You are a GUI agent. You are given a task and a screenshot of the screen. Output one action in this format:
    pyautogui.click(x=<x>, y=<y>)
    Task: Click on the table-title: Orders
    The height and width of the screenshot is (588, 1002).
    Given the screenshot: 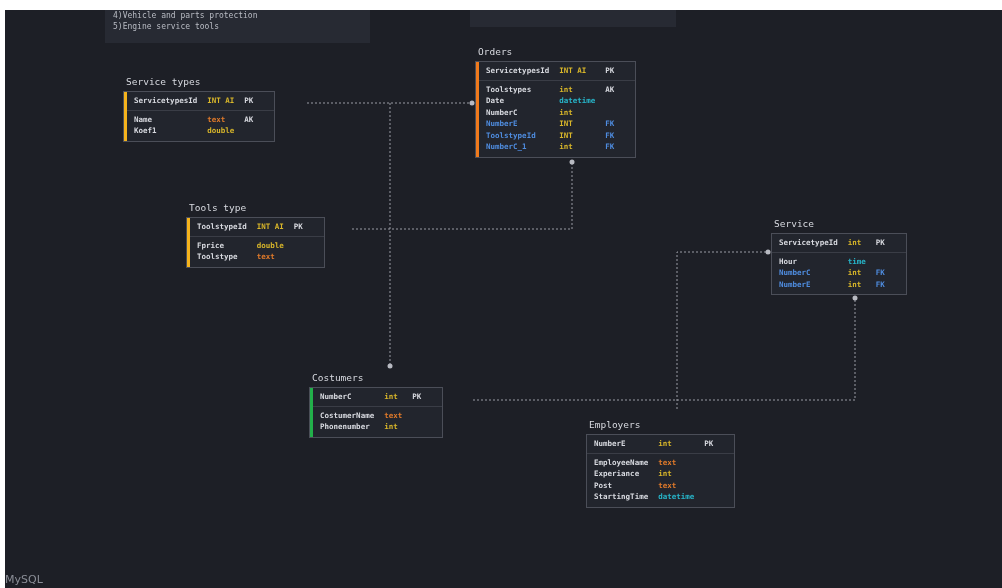 What is the action you would take?
    pyautogui.click(x=495, y=51)
    